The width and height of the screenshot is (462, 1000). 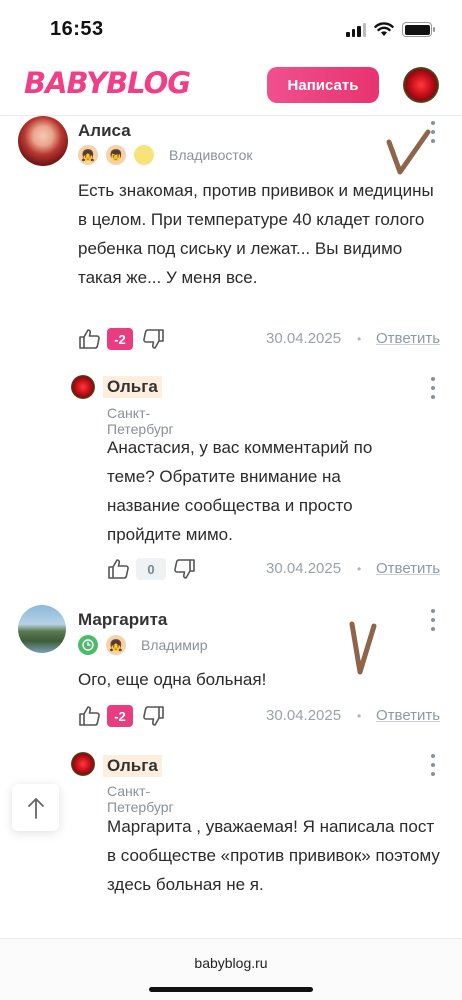 I want to click on clock-badge-icon, so click(x=88, y=645).